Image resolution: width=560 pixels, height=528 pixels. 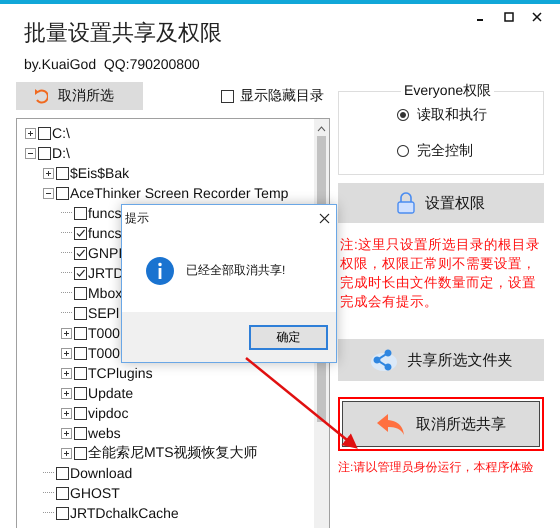 What do you see at coordinates (440, 273) in the screenshot?
I see `note-text: 注:这里只设置所选目录的根目录权限，权限正常则不需要设置，完成时长由文件数量而定，设置完成会有提示。` at bounding box center [440, 273].